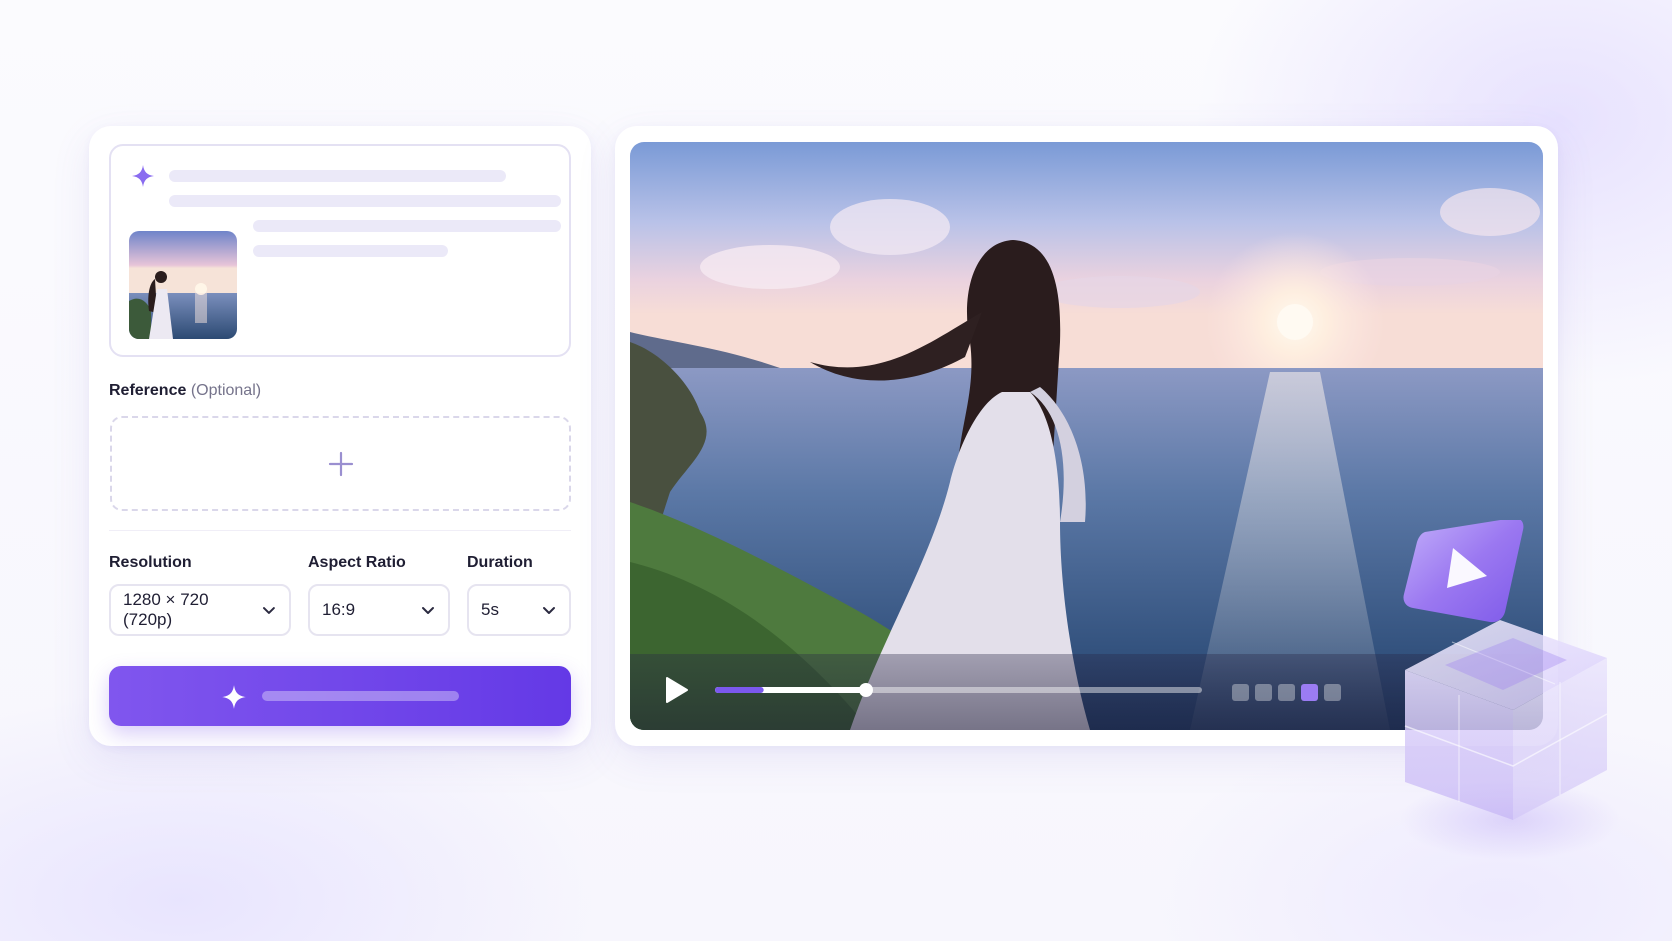 The width and height of the screenshot is (1672, 941). Describe the element at coordinates (1510, 690) in the screenshot. I see `decorative-cube-illustration` at that location.